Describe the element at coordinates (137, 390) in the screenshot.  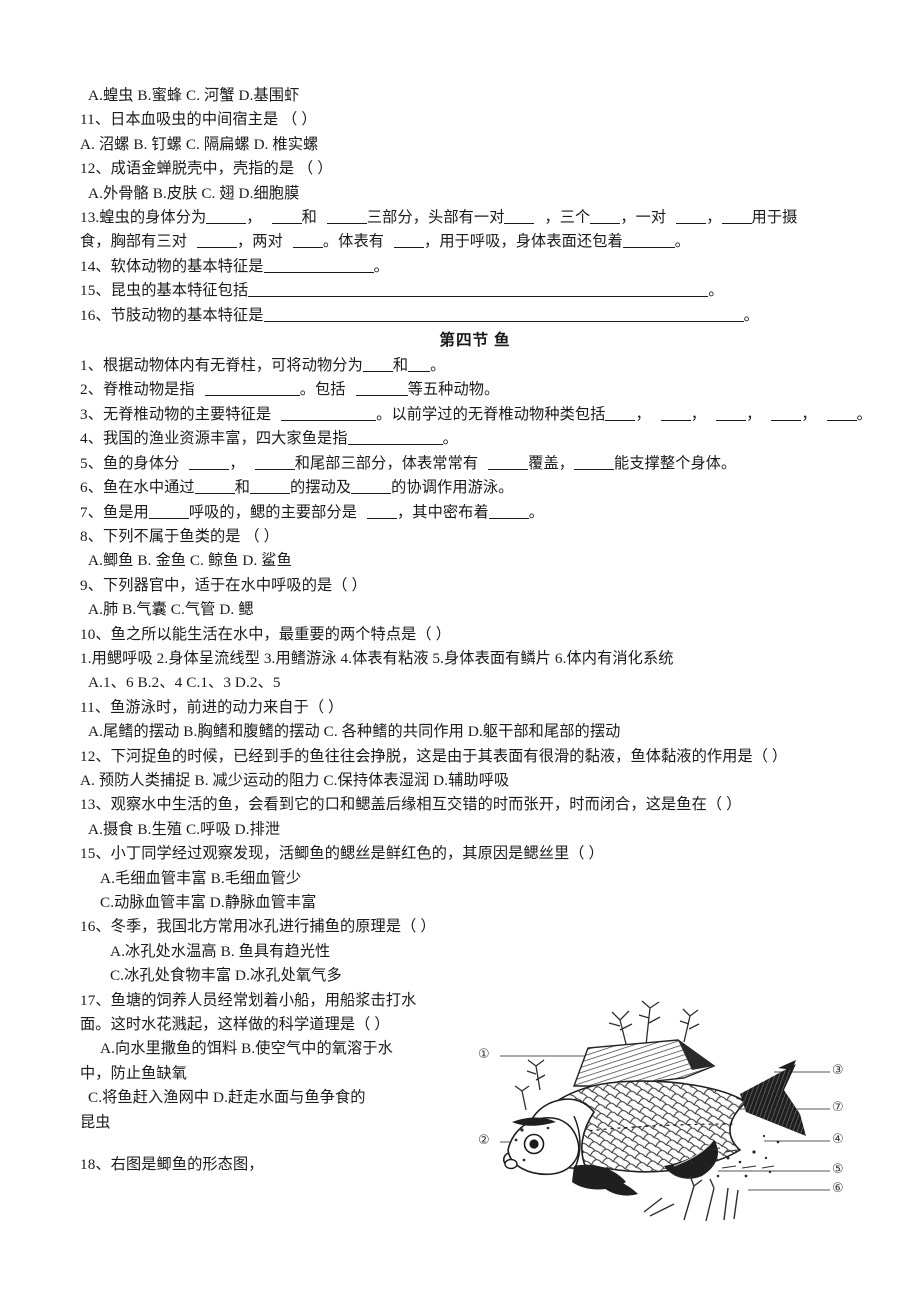
I see `fq2-a: 2、脊椎动物是指` at that location.